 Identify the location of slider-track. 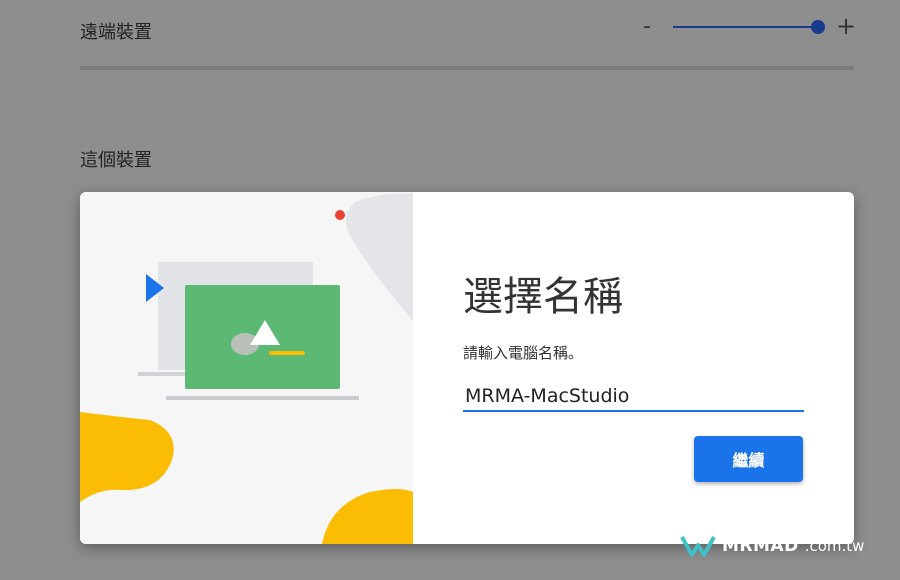
(746, 27).